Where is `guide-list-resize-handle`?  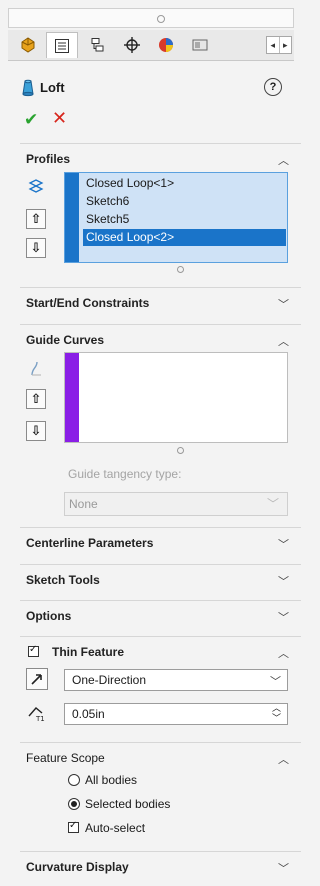
guide-list-resize-handle is located at coordinates (180, 450).